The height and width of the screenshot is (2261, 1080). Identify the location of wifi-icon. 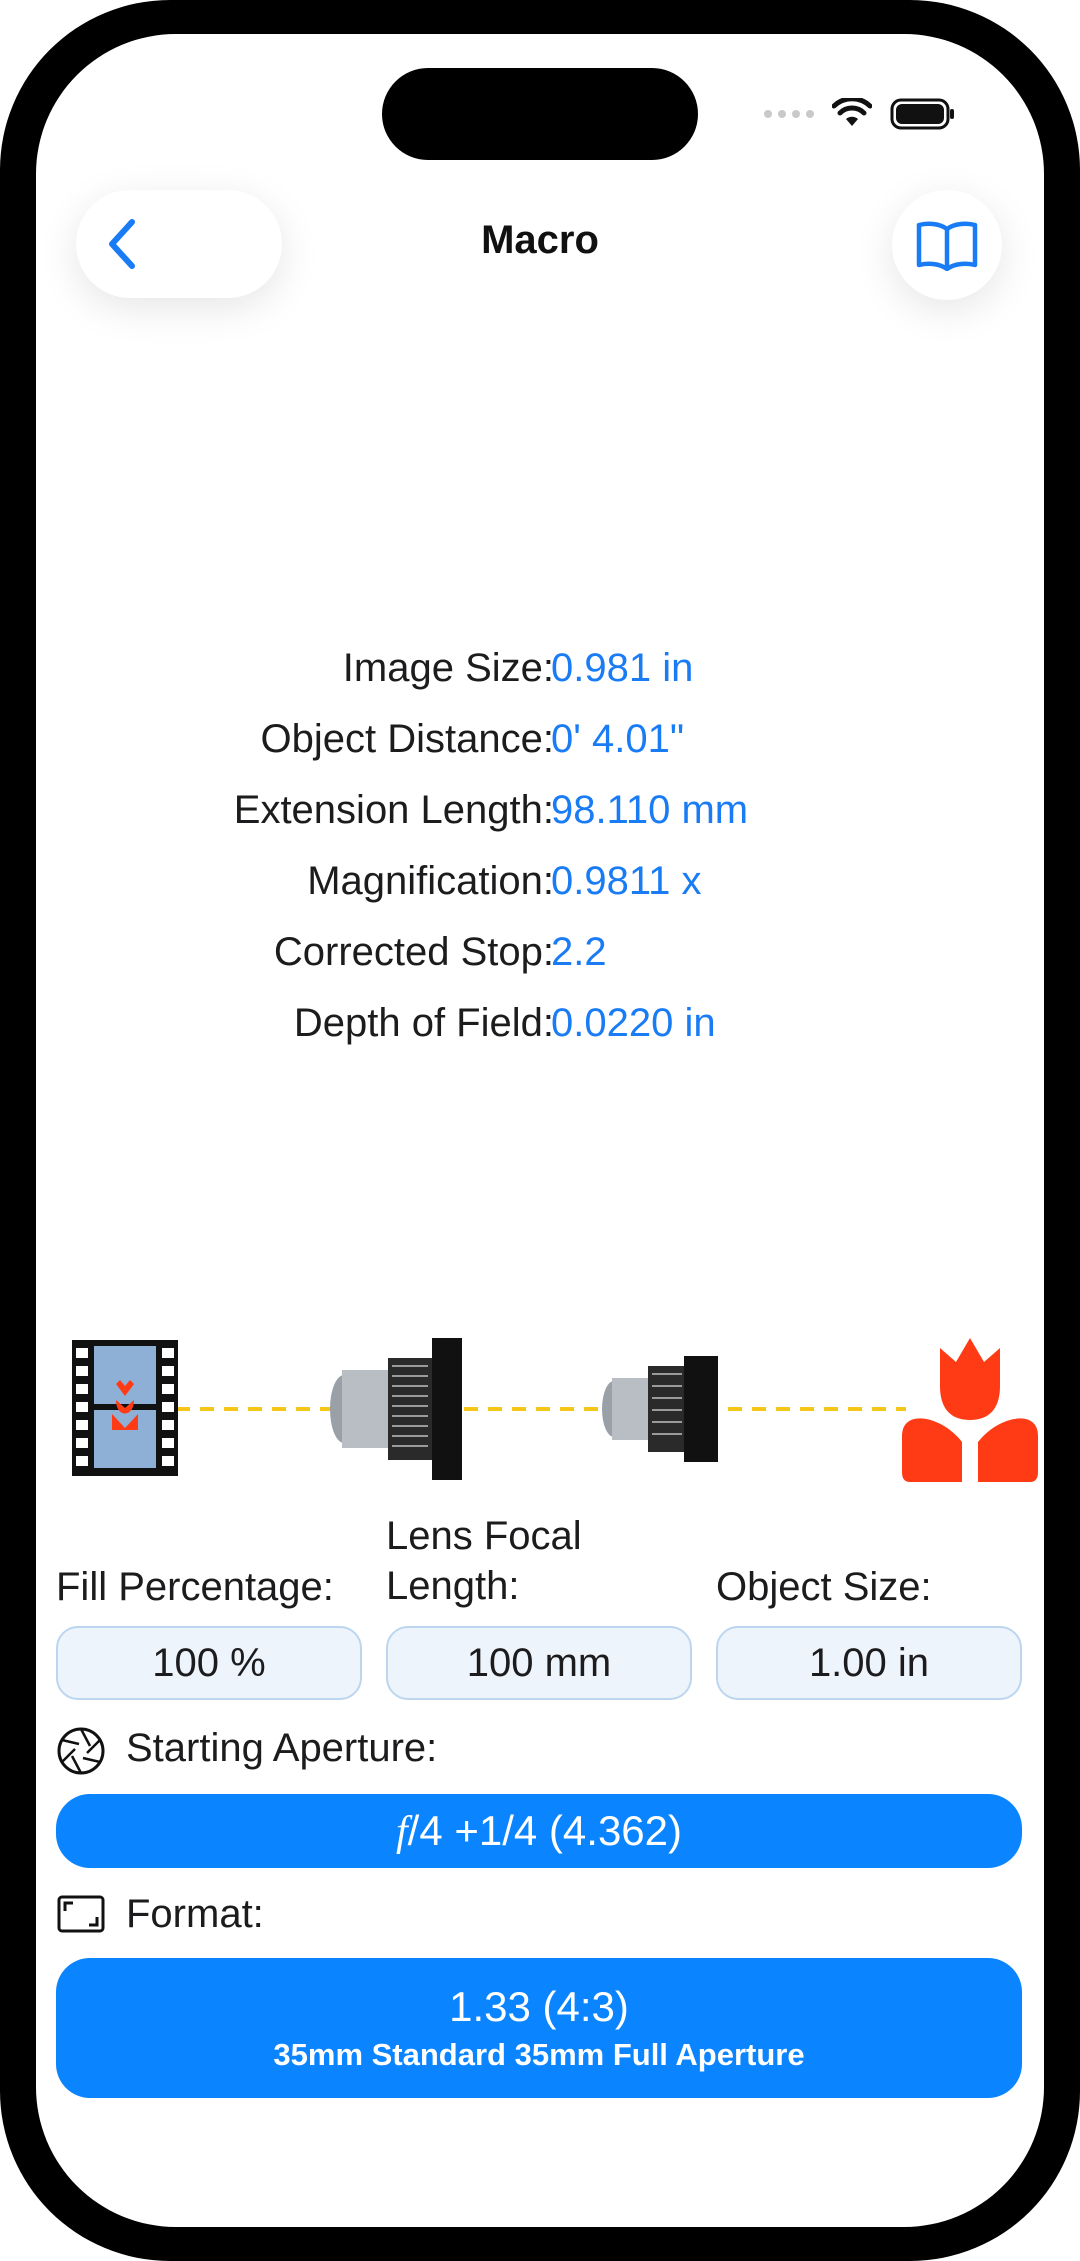
(852, 112).